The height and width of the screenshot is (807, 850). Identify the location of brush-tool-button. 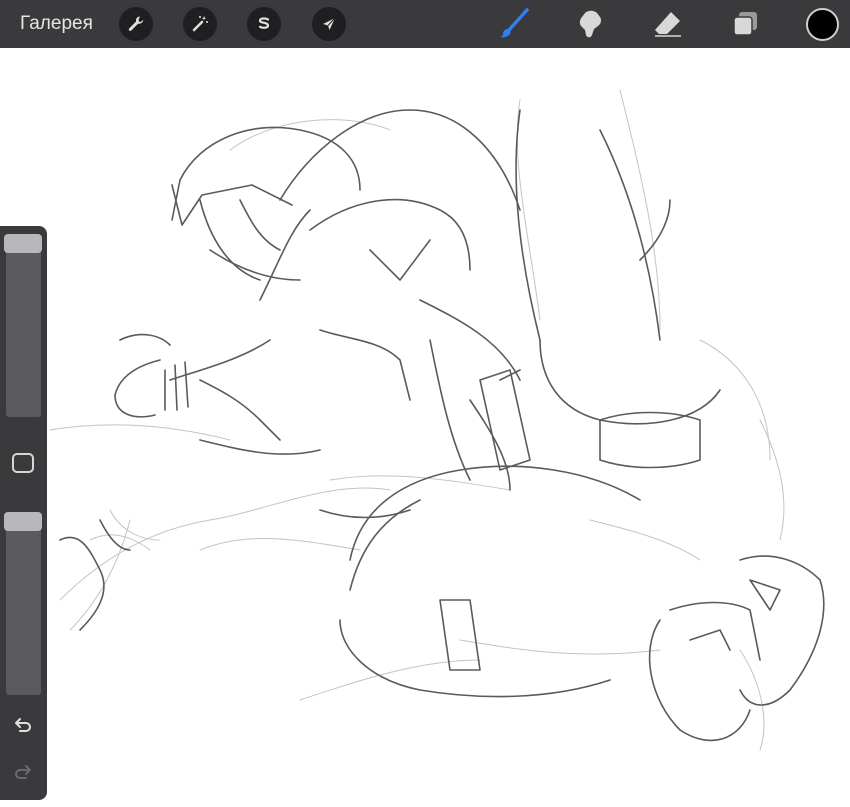
(514, 24).